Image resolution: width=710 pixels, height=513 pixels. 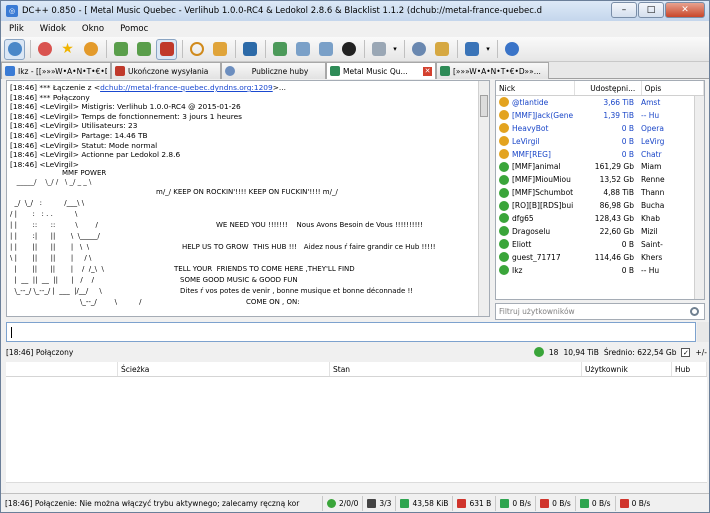 What do you see at coordinates (504, 102) in the screenshot?
I see `operator-icon` at bounding box center [504, 102].